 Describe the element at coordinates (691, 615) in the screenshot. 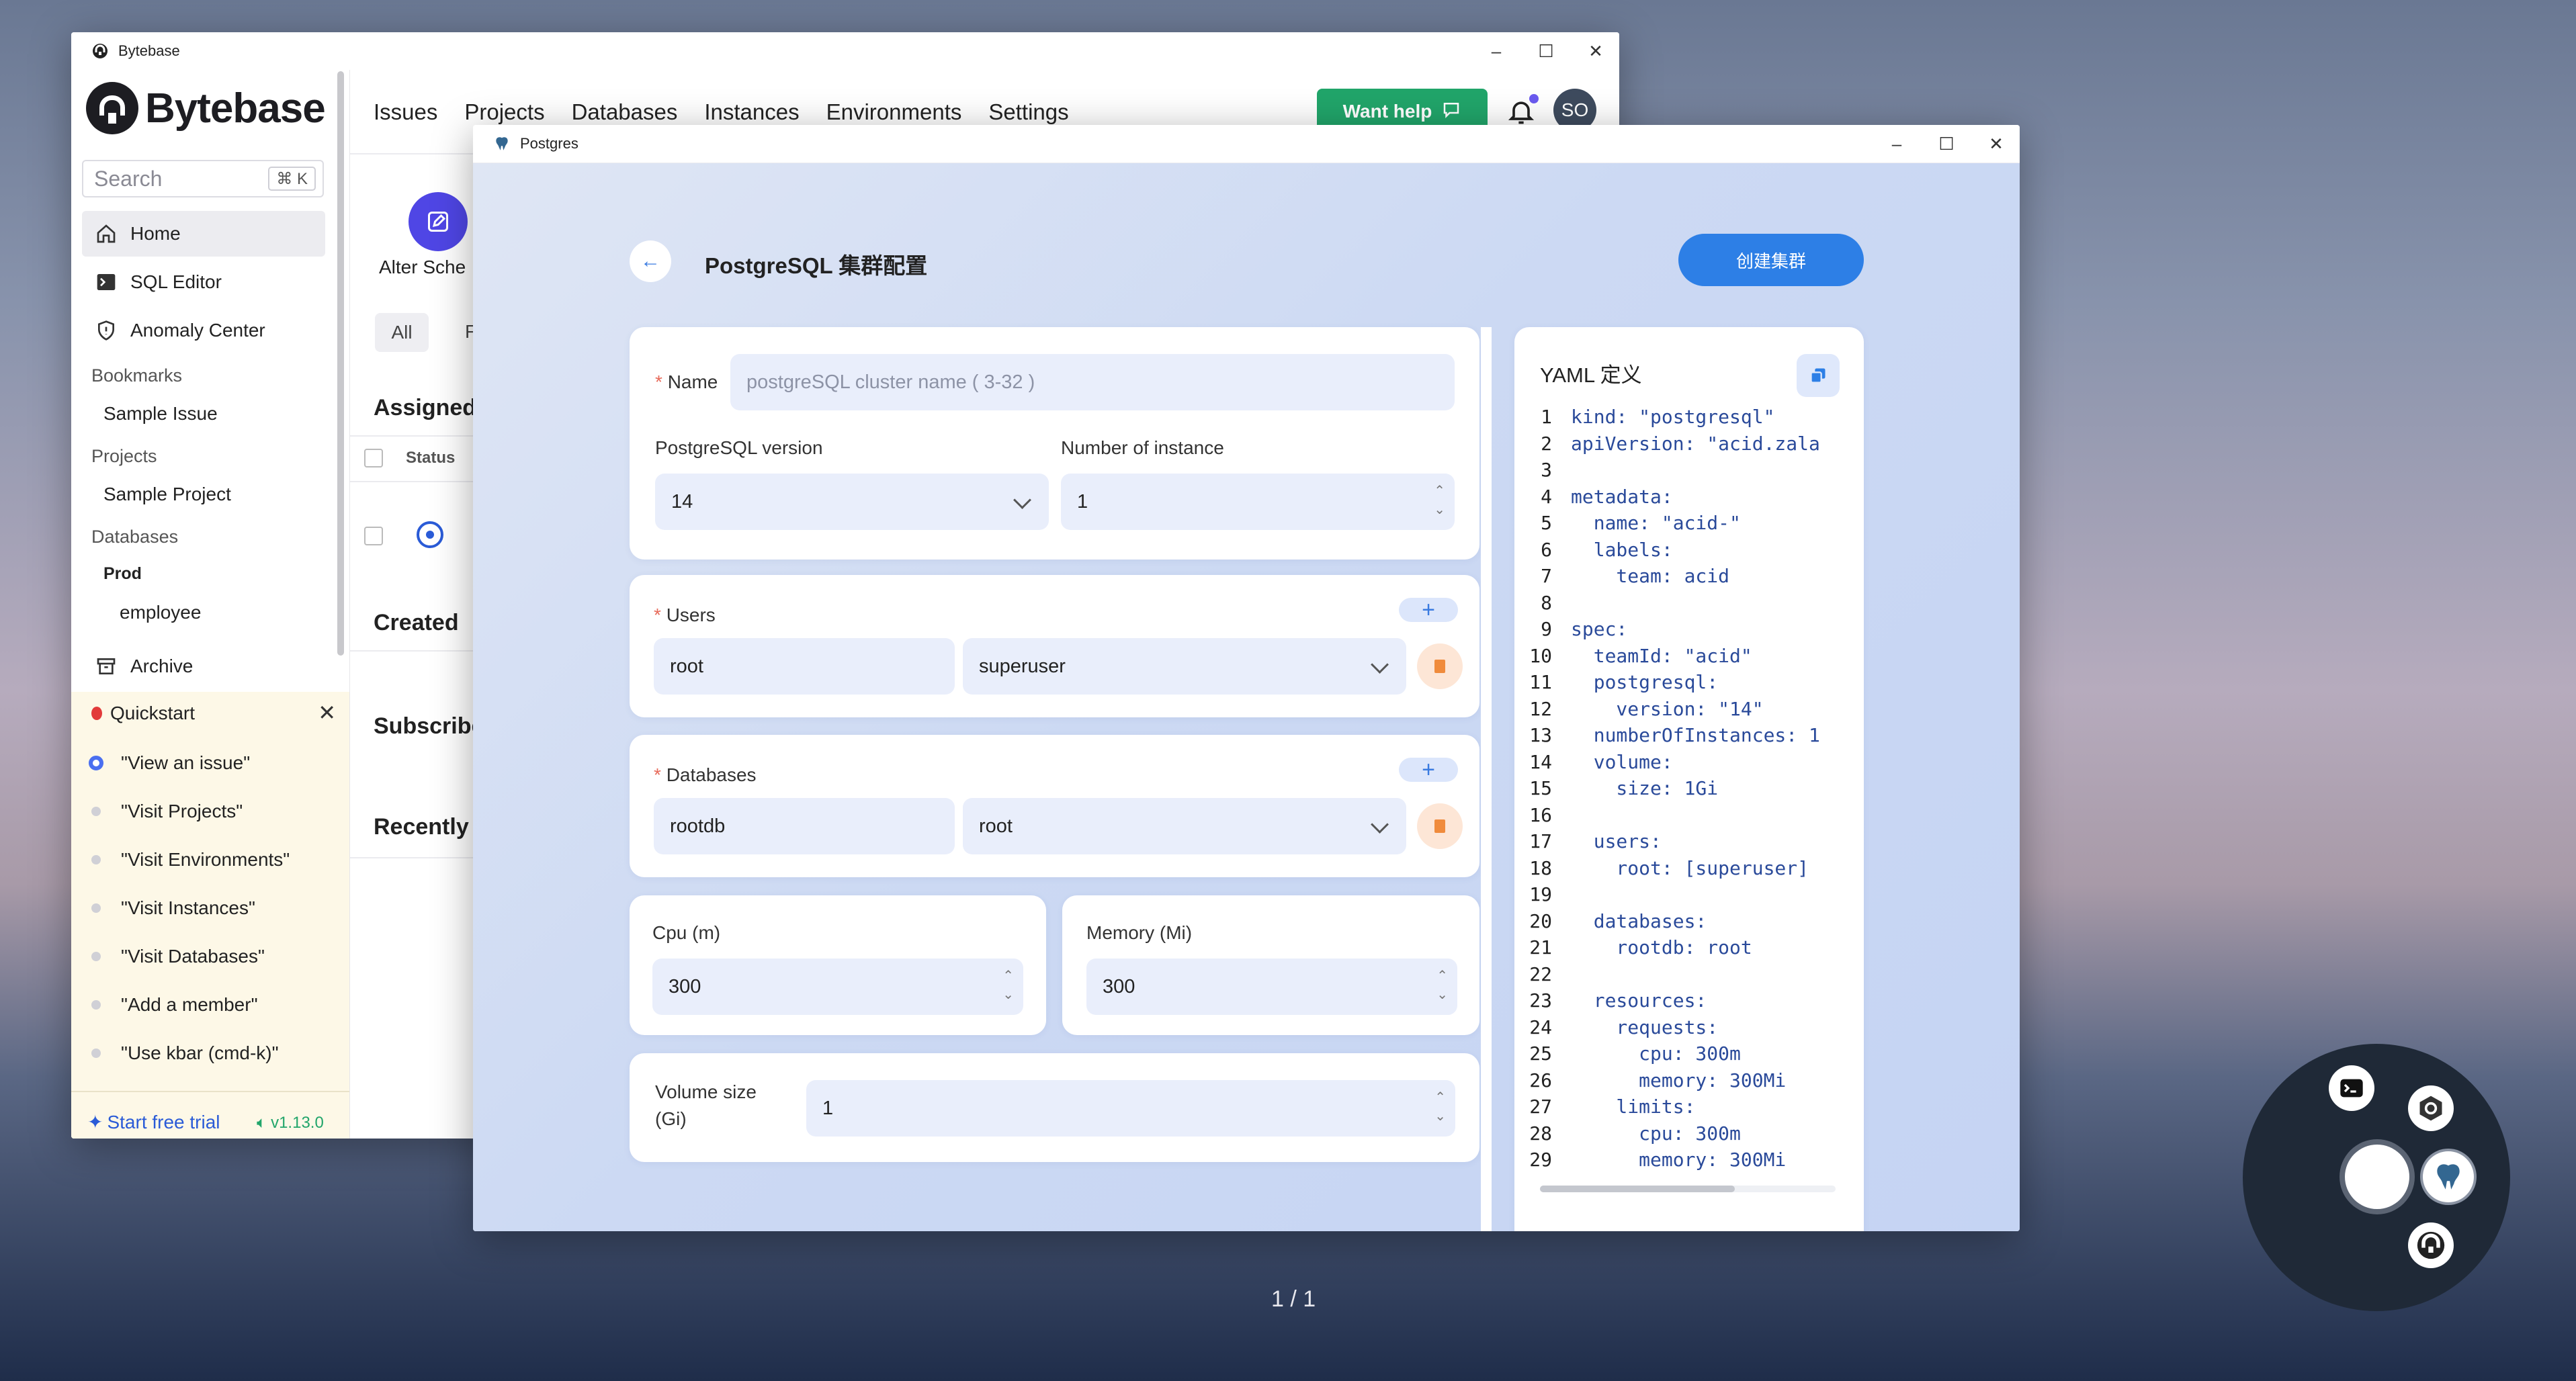

I see `users-label-text: Users` at that location.